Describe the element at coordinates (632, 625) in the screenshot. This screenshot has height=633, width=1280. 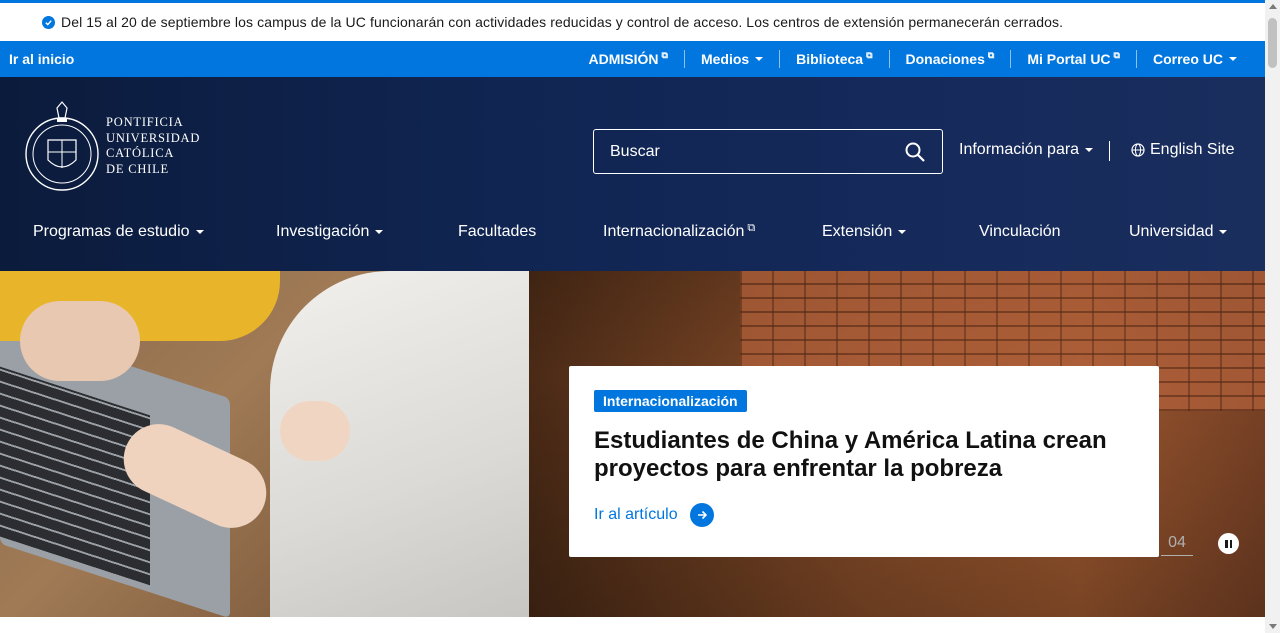
I see `page-bottom` at that location.